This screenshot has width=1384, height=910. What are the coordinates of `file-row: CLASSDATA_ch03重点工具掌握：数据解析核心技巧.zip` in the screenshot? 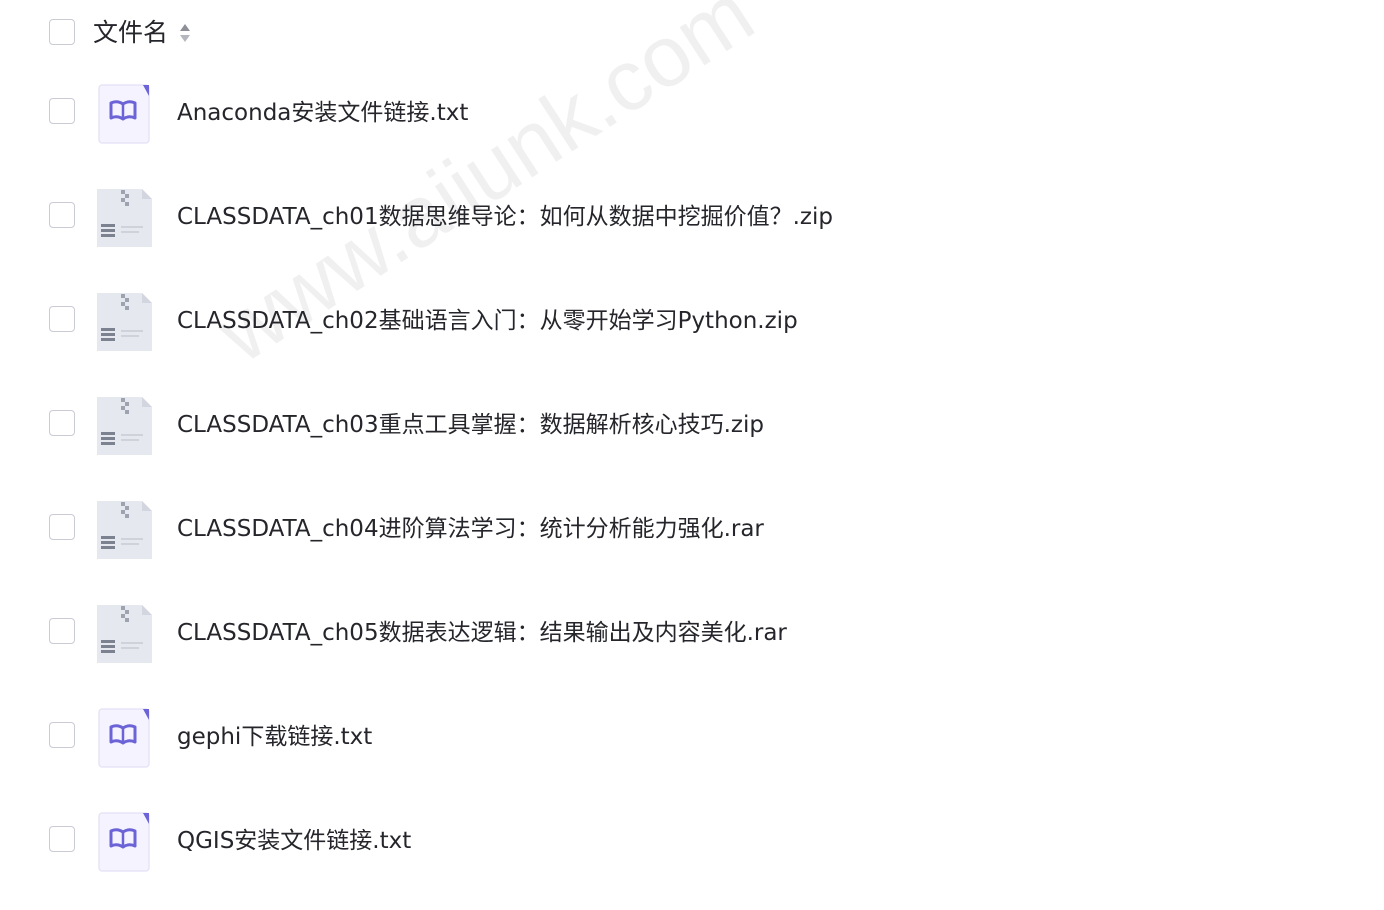 It's located at (692, 426).